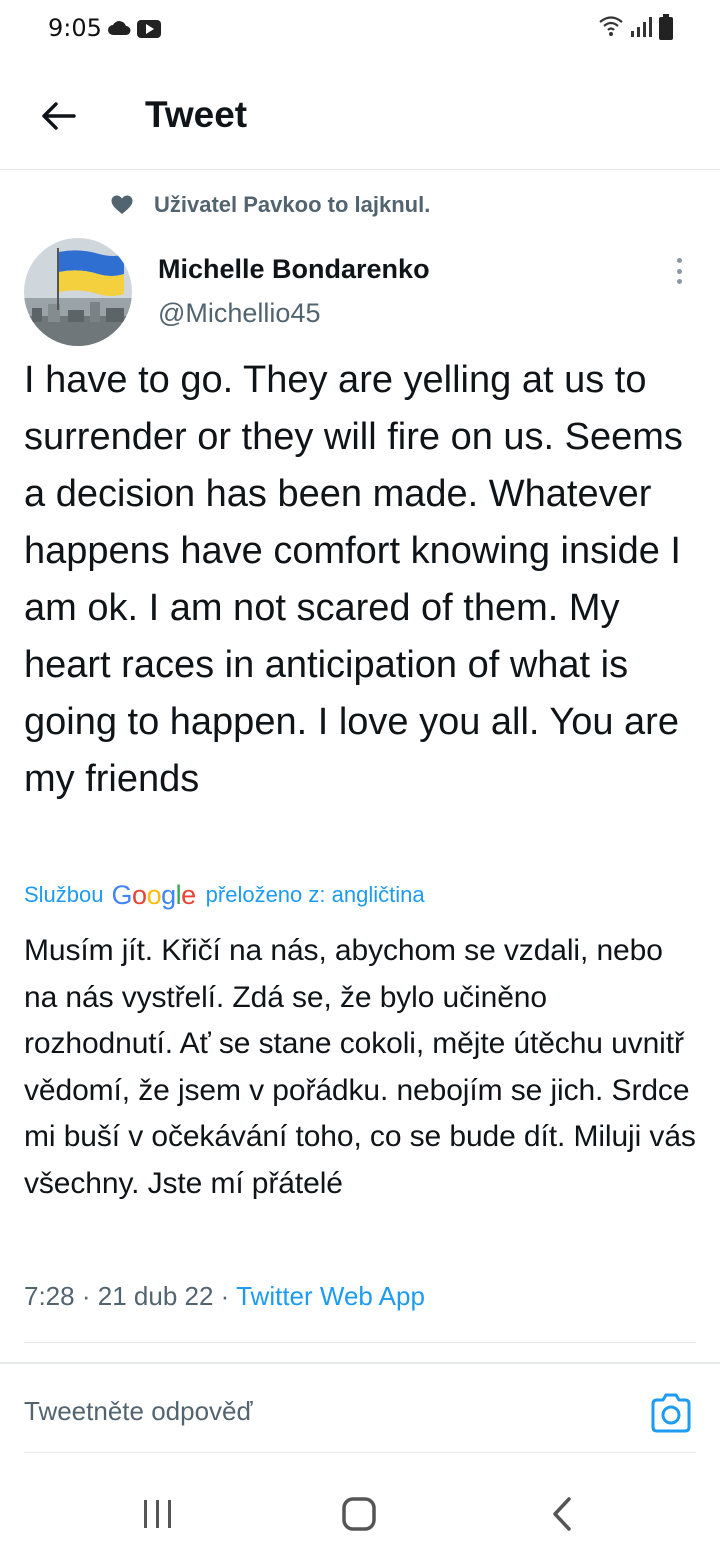 The image size is (720, 1560). What do you see at coordinates (196, 114) in the screenshot?
I see `page-title: Tweet` at bounding box center [196, 114].